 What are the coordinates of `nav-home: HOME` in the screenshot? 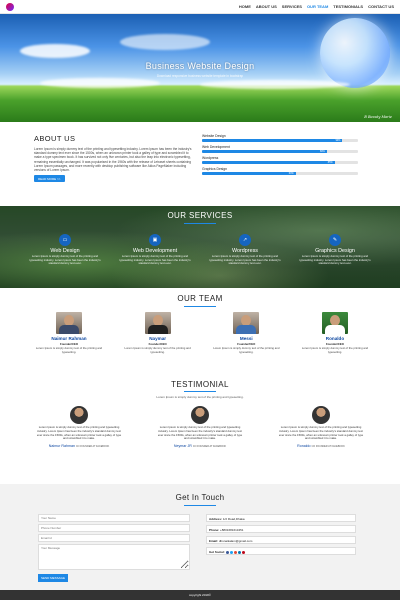 It's located at (245, 6).